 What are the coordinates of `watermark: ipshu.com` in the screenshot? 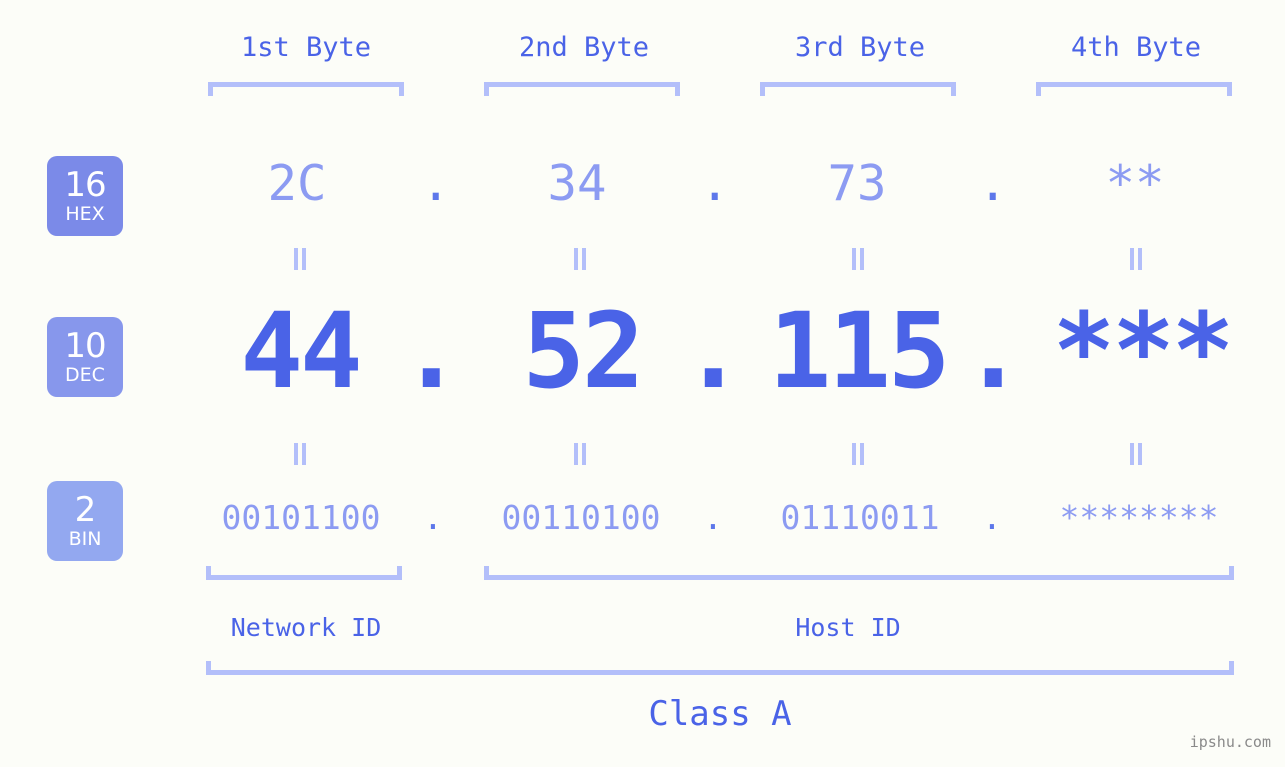 It's located at (1230, 742).